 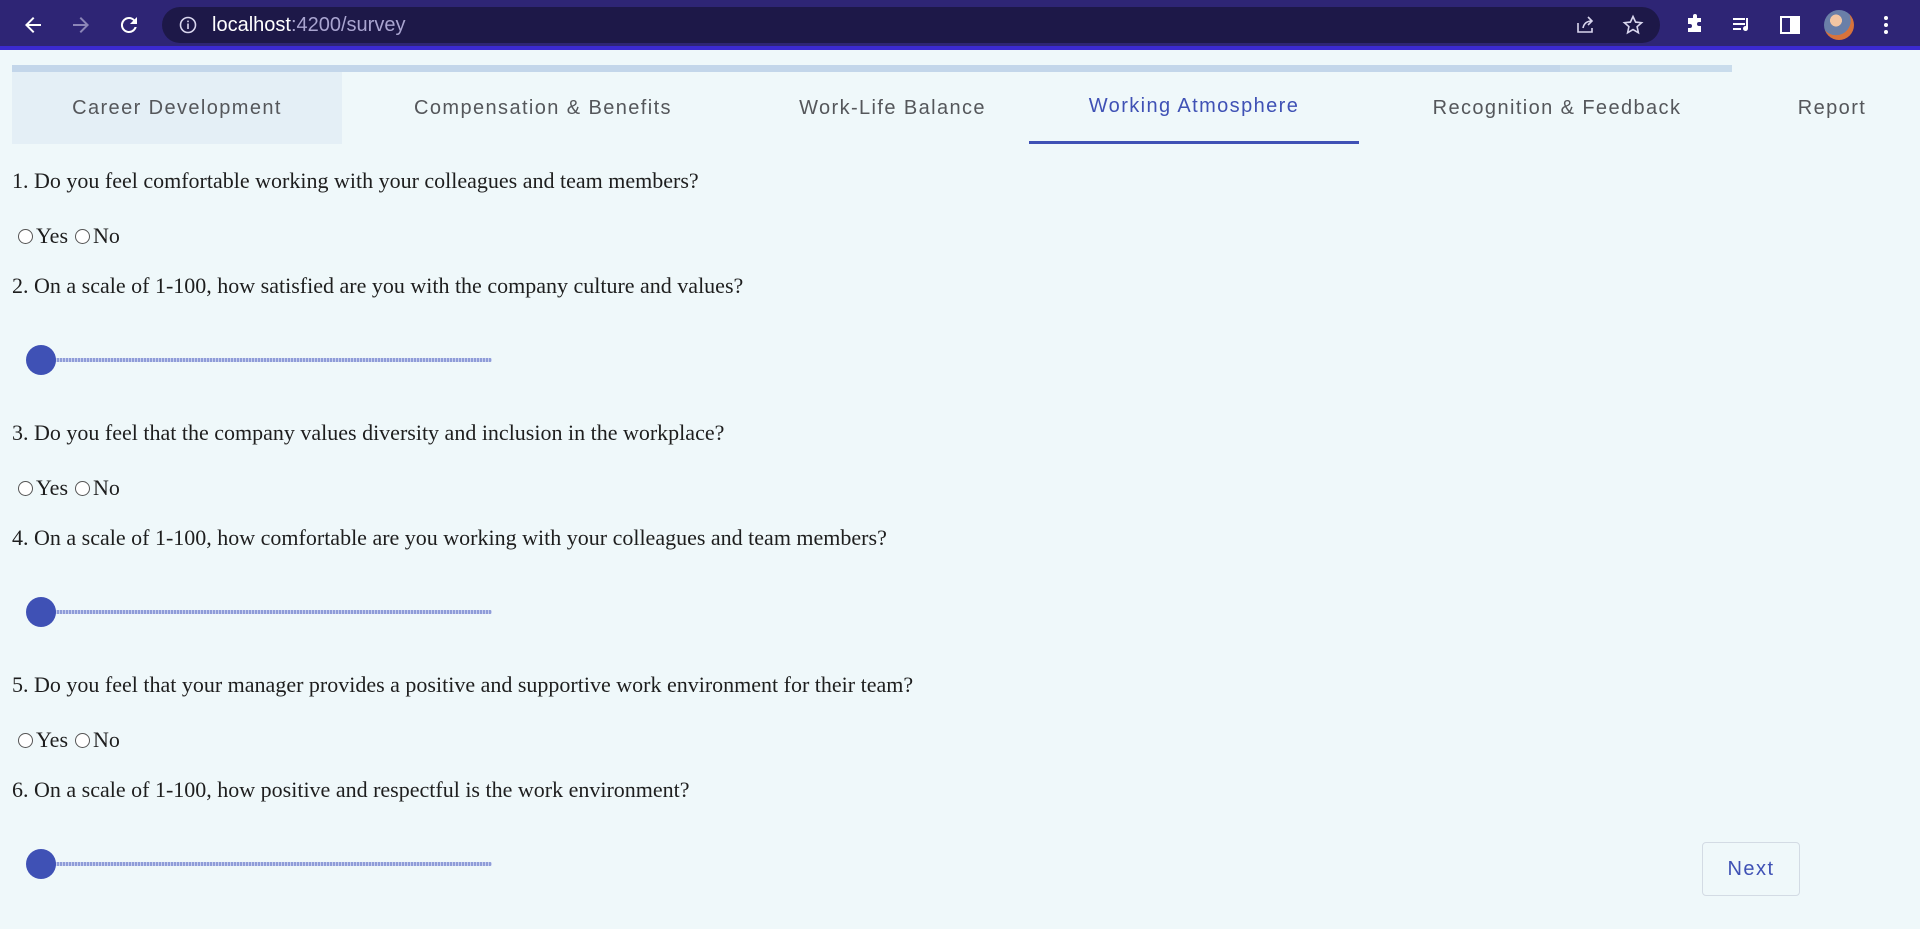 I want to click on question-3-yes-label: Yes, so click(x=52, y=488).